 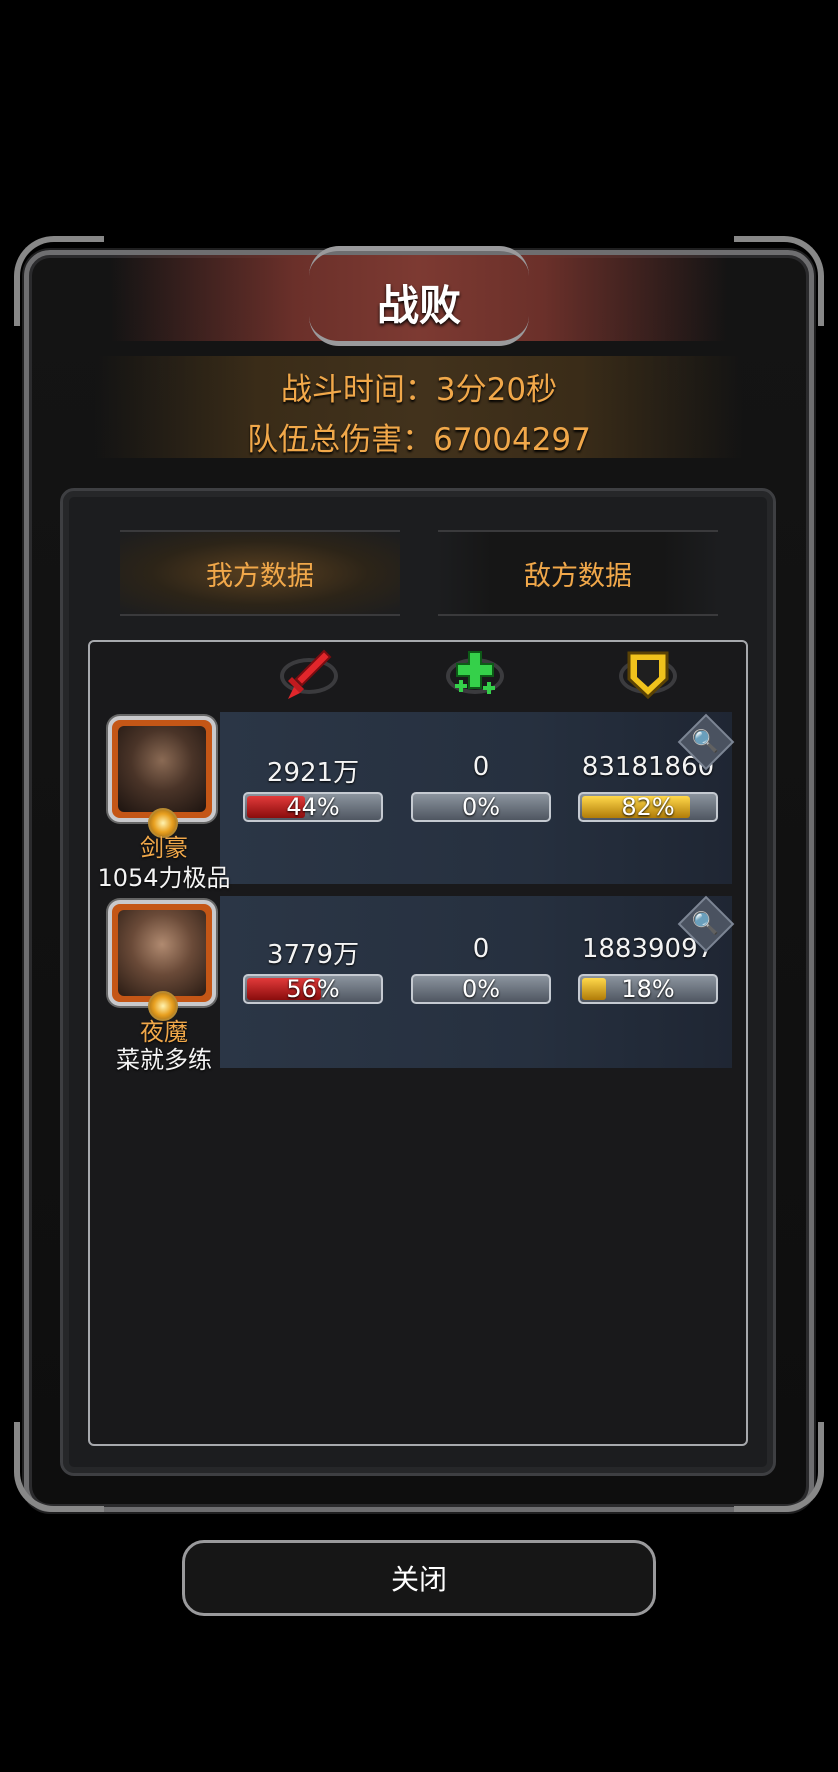 I want to click on sword-icon, so click(x=309, y=675).